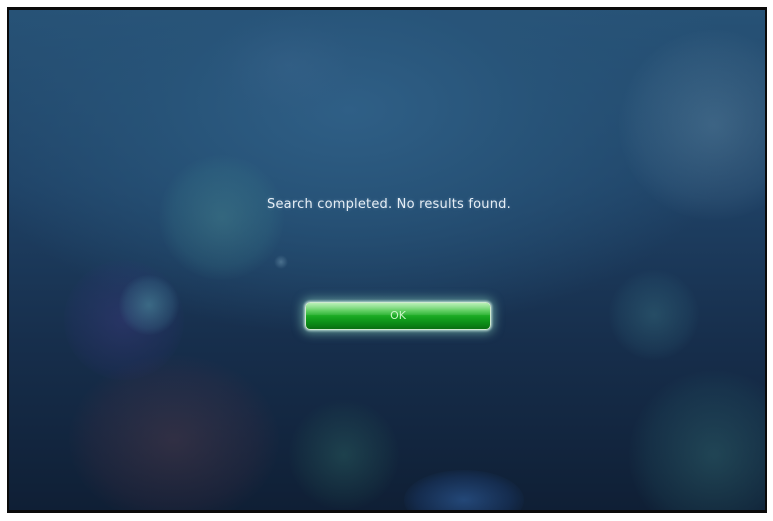 Image resolution: width=773 pixels, height=521 pixels. I want to click on dialog-message: Search completed. No results found., so click(389, 204).